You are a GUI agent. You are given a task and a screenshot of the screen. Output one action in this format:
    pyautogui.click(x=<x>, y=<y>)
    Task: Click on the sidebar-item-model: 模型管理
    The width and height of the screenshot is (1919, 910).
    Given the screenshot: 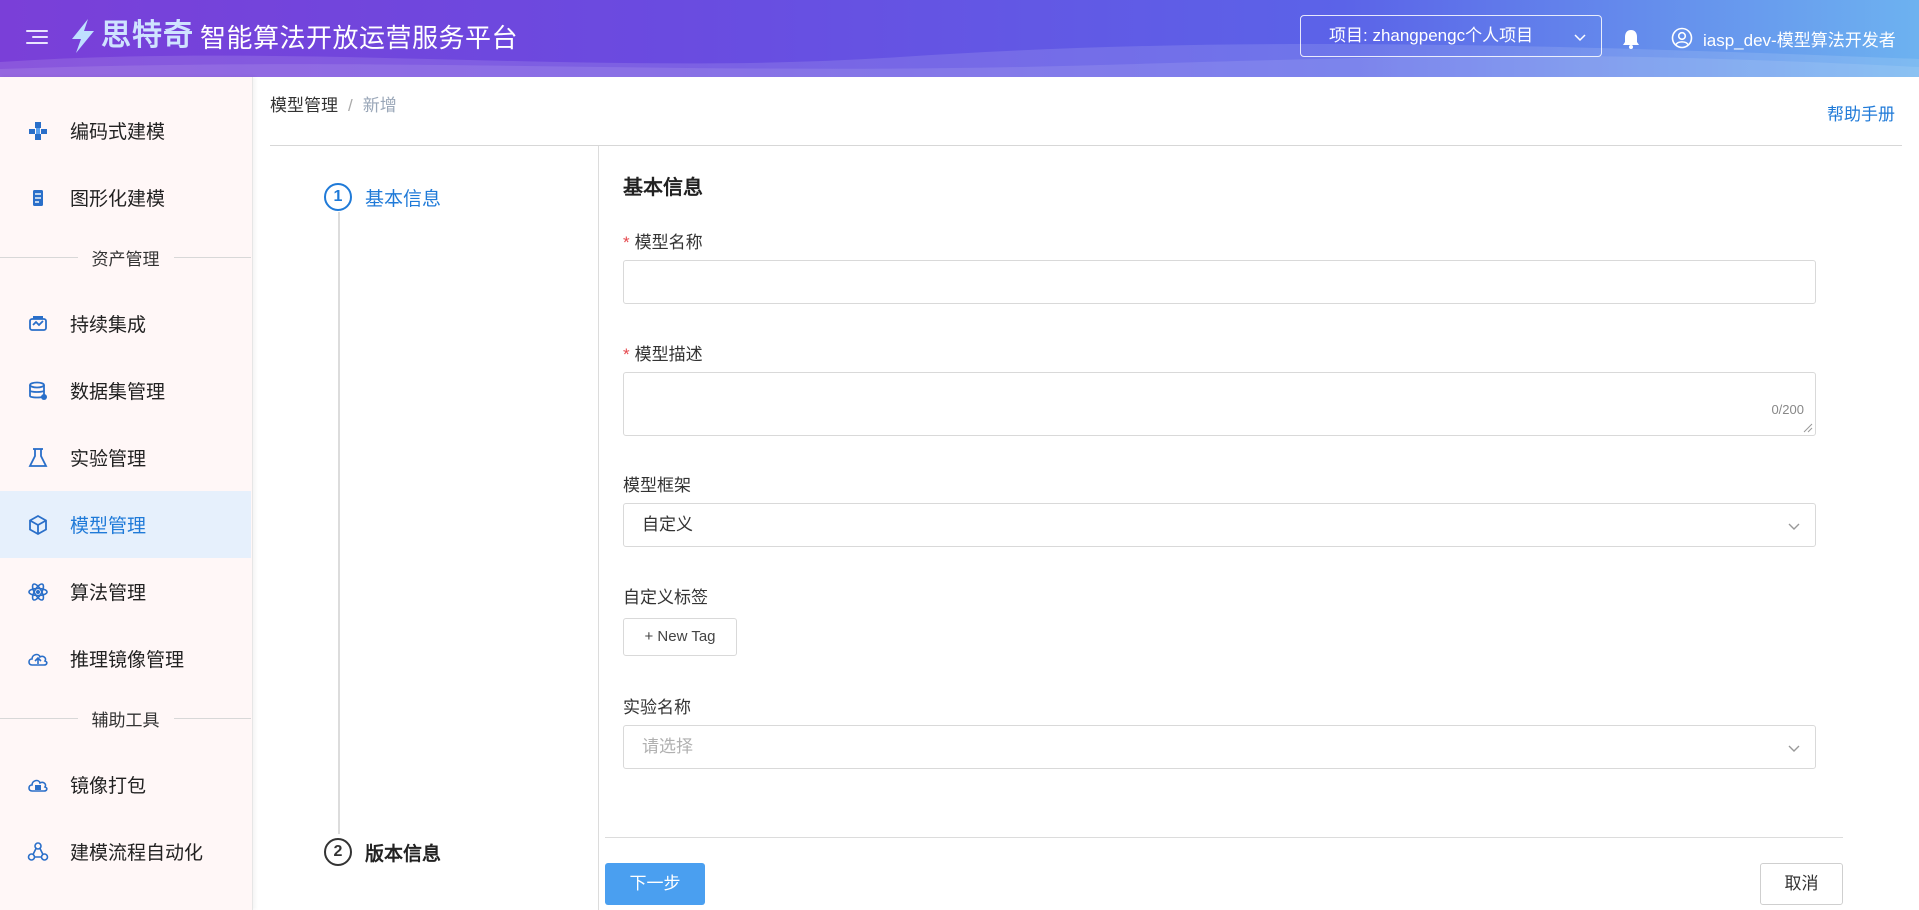 What is the action you would take?
    pyautogui.click(x=125, y=524)
    